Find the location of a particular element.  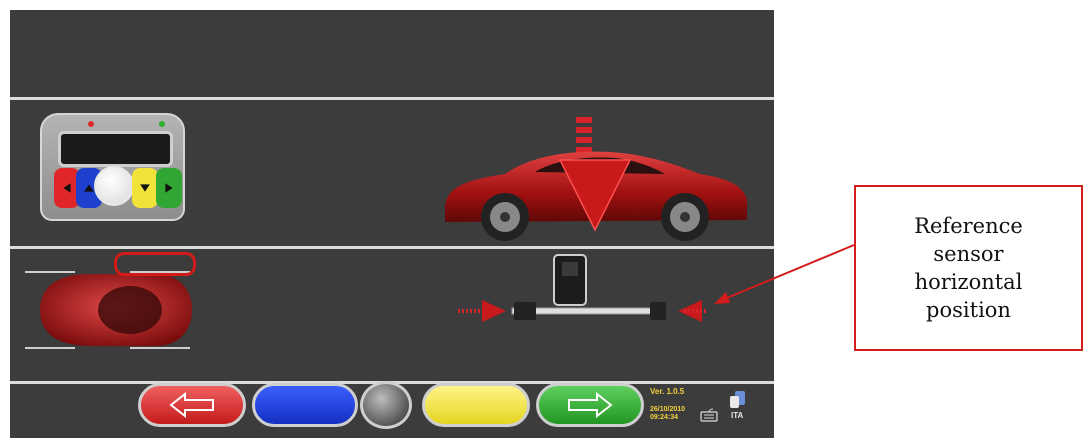

yellow-function-button is located at coordinates (476, 405).